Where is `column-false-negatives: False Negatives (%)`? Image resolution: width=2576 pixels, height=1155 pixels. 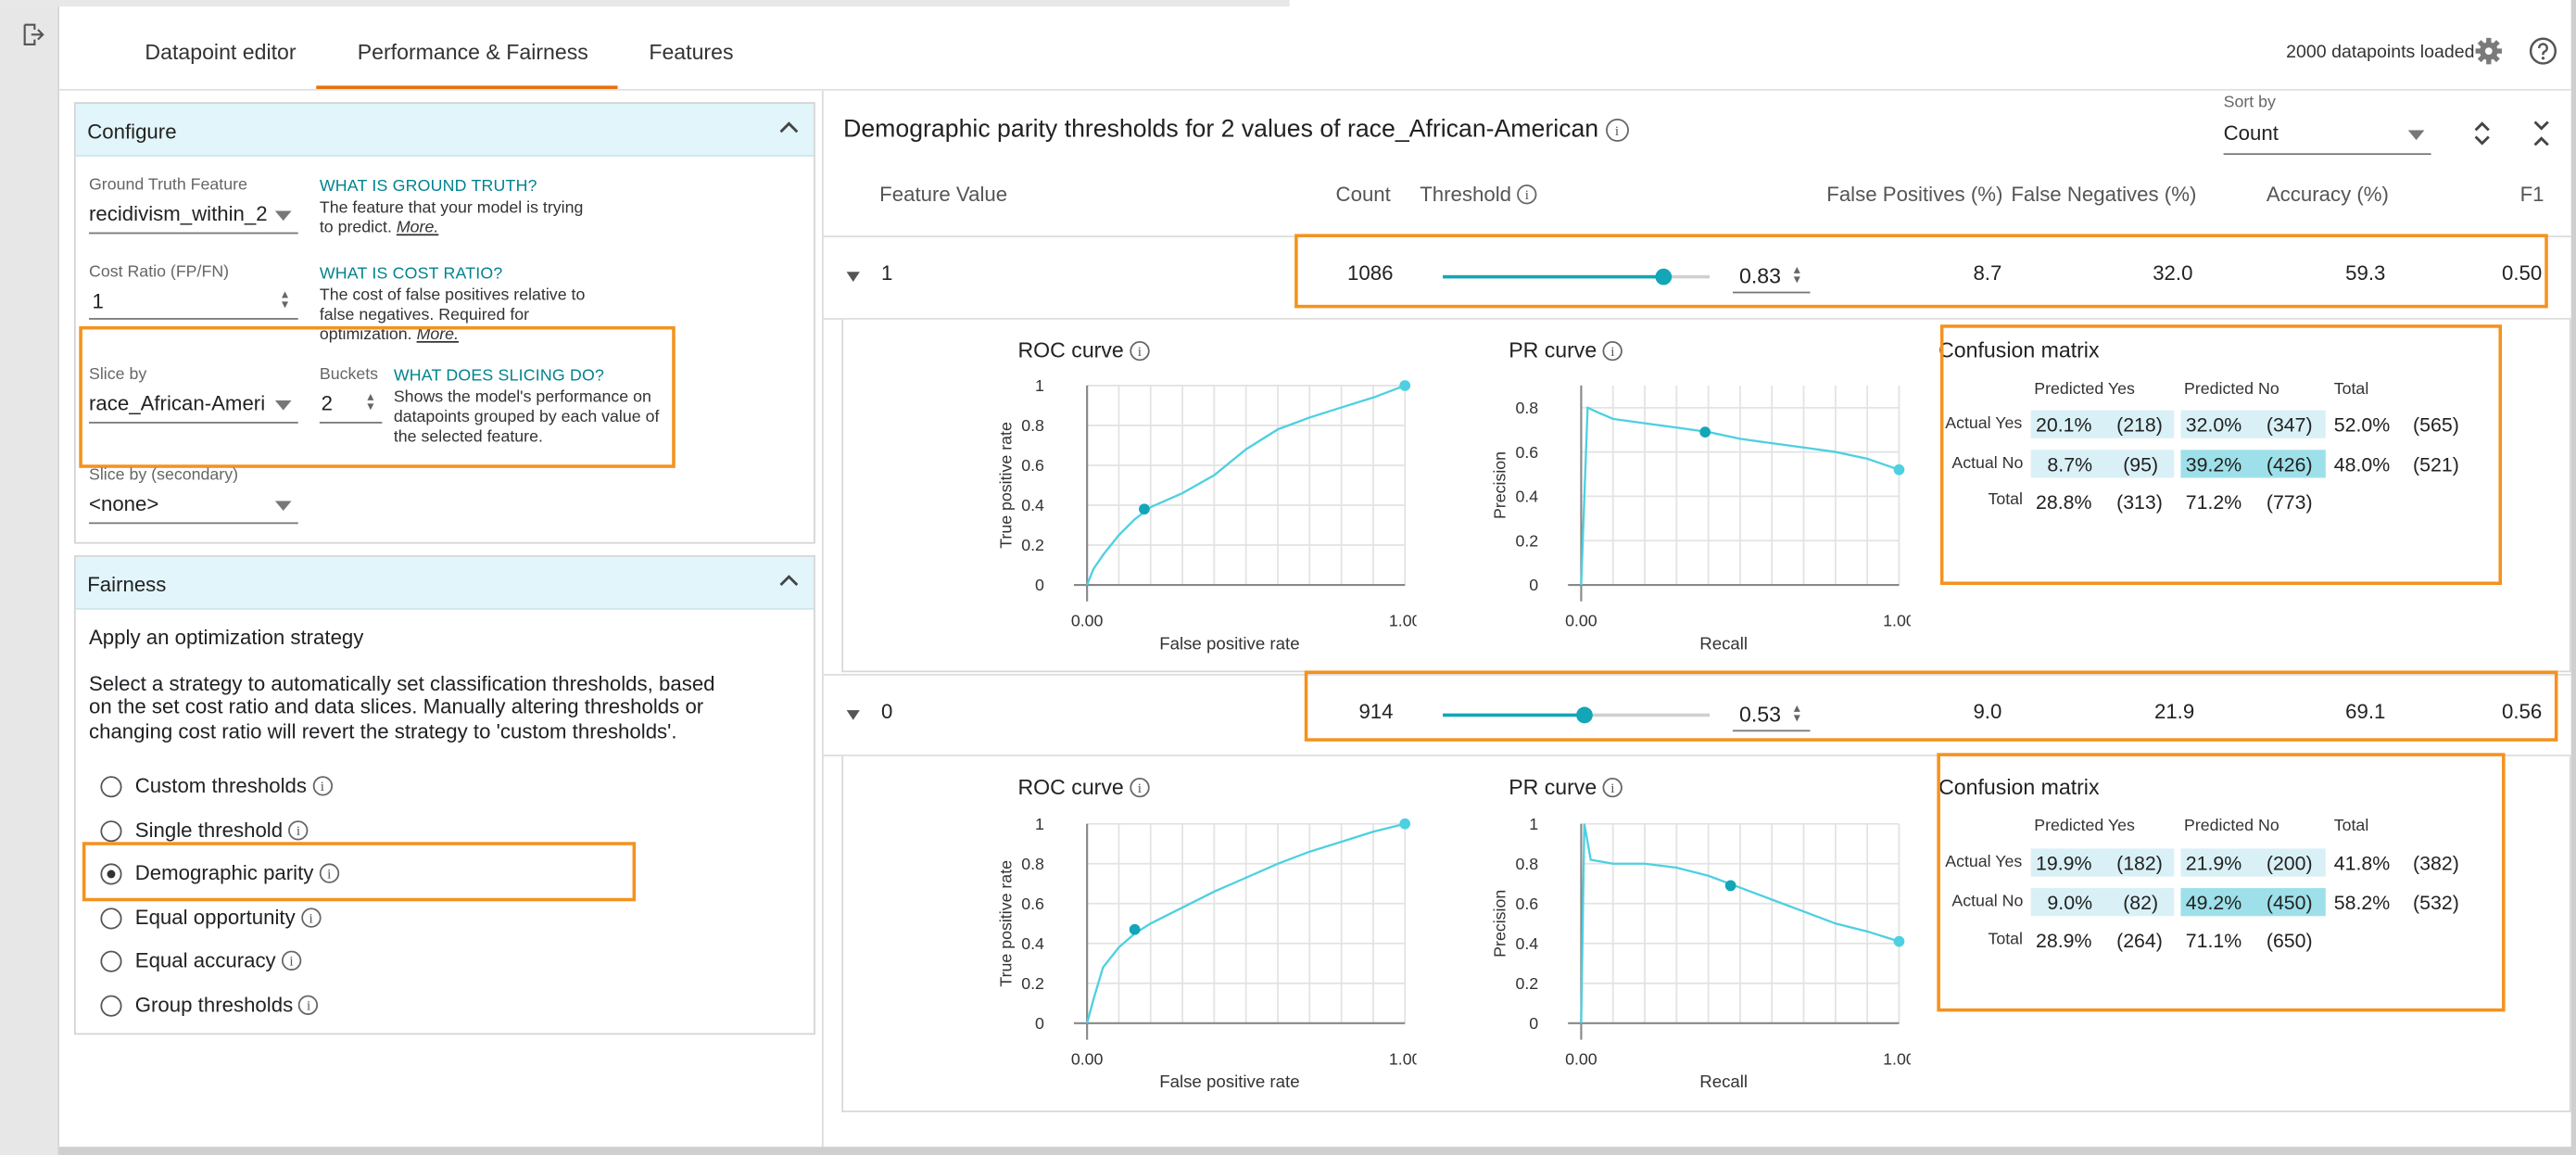 column-false-negatives: False Negatives (%) is located at coordinates (2103, 195).